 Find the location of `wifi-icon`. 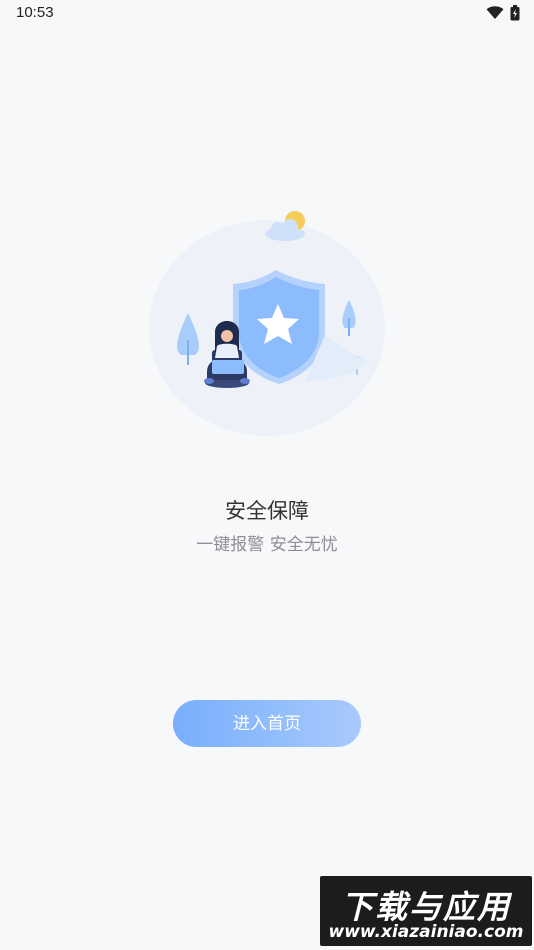

wifi-icon is located at coordinates (495, 12).